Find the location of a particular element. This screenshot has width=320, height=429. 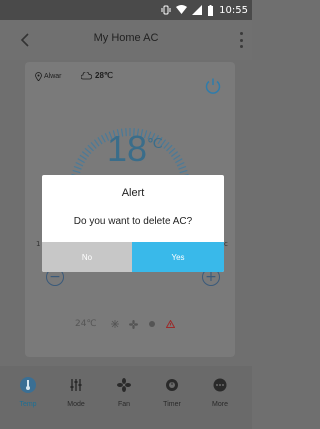

dot-icon is located at coordinates (151, 324).